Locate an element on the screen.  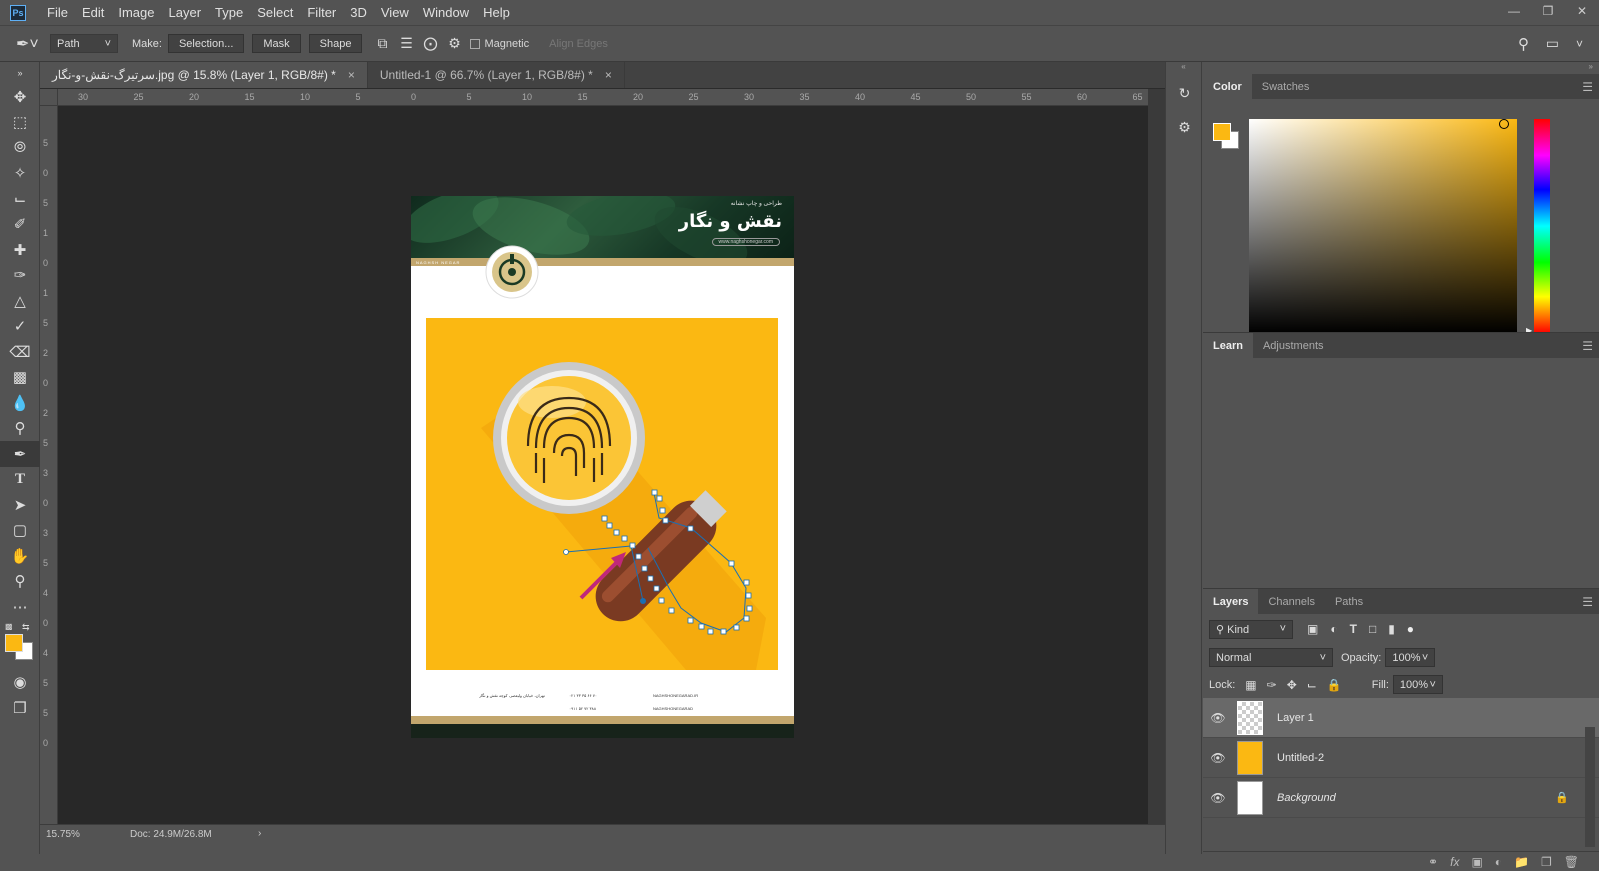
layers-scrollbar is located at coordinates (1590, 787).